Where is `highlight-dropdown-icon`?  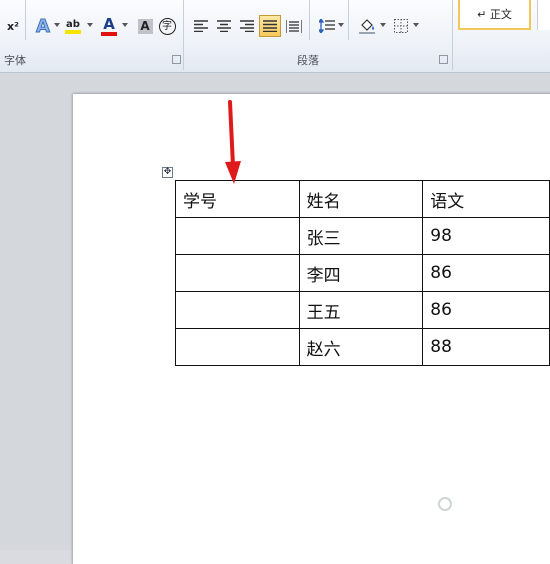 highlight-dropdown-icon is located at coordinates (90, 25).